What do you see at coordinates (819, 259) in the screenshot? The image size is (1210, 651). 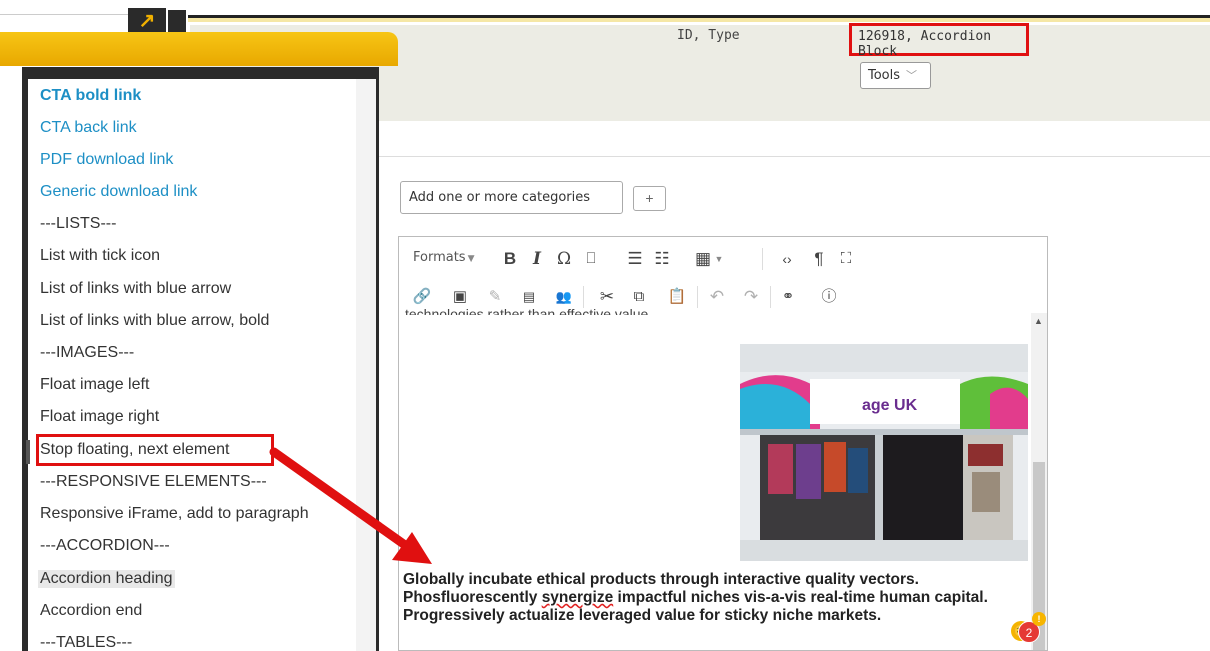 I see `pilcrow-icon: ¶` at bounding box center [819, 259].